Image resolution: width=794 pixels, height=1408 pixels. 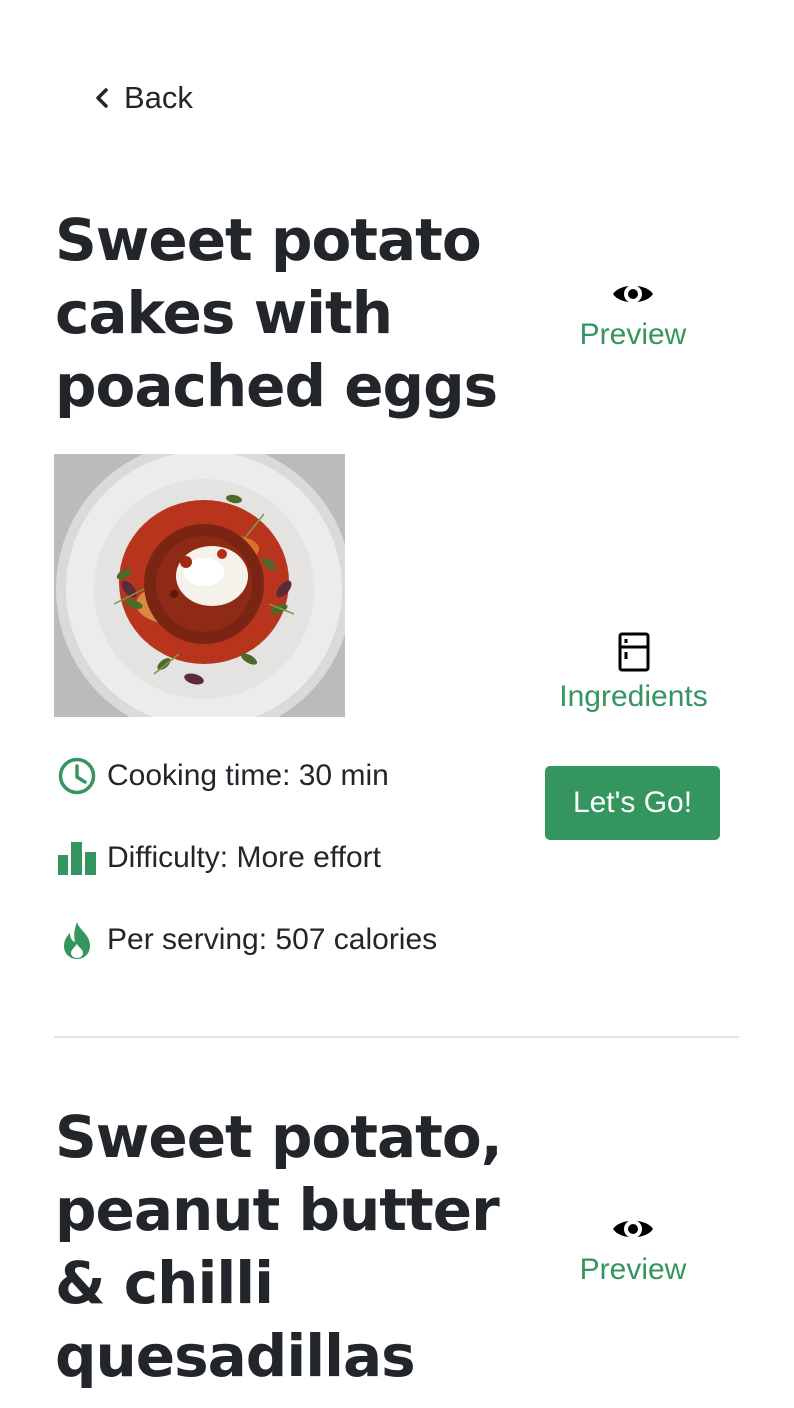 What do you see at coordinates (248, 775) in the screenshot?
I see `cooking-time-text: Cooking time: 30 min` at bounding box center [248, 775].